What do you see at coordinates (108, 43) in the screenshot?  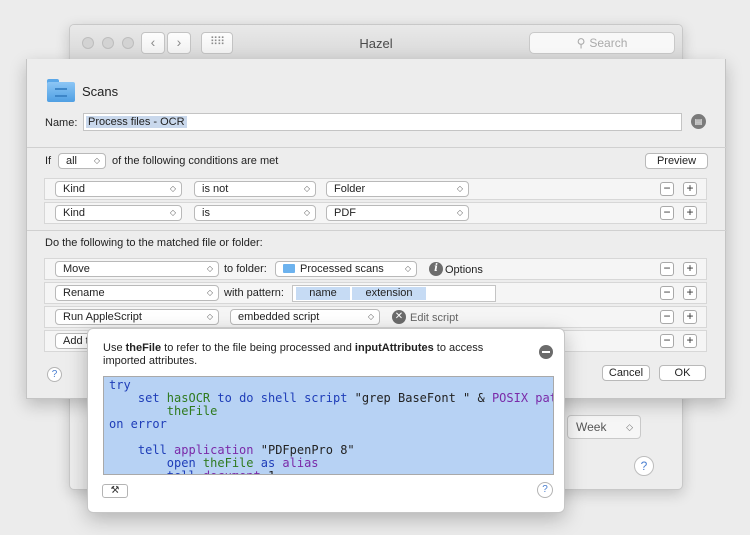 I see `minimize-window-button` at bounding box center [108, 43].